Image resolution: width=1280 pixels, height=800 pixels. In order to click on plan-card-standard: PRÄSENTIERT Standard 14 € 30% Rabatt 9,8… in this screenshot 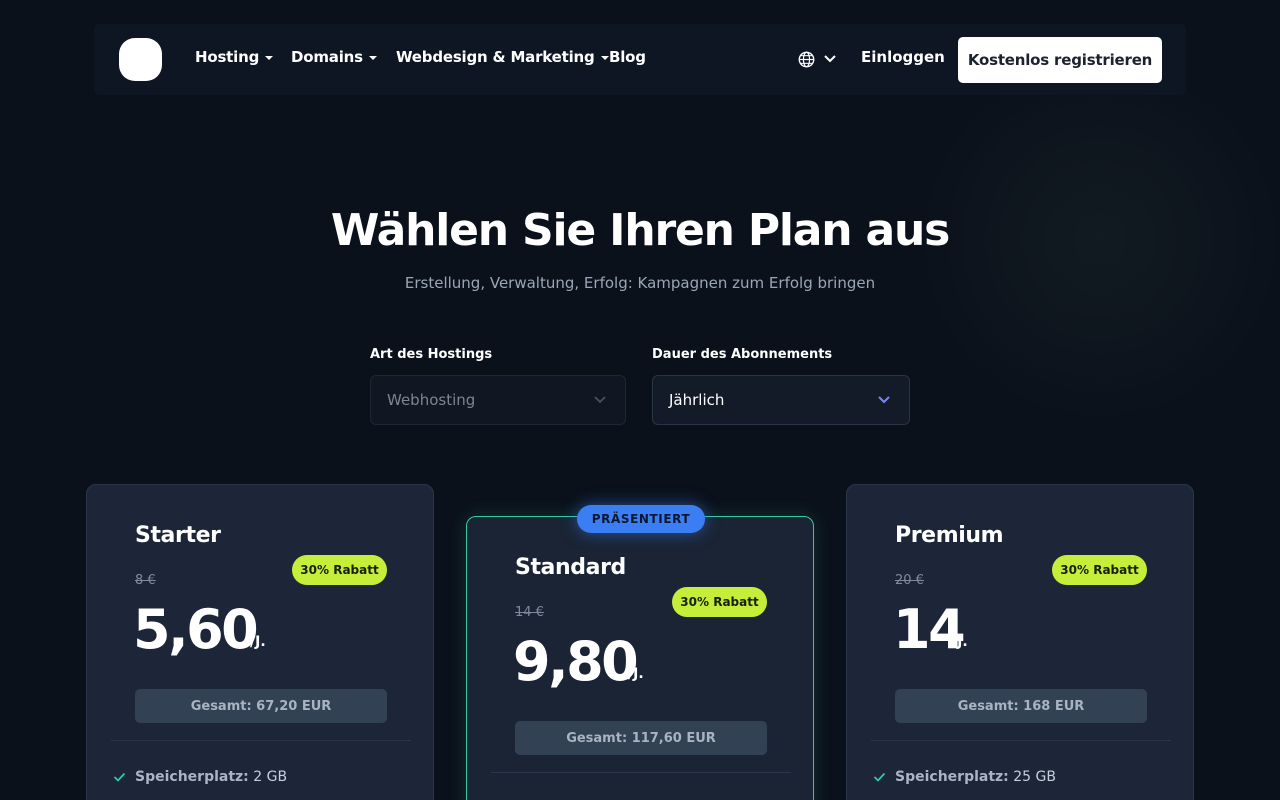, I will do `click(640, 652)`.